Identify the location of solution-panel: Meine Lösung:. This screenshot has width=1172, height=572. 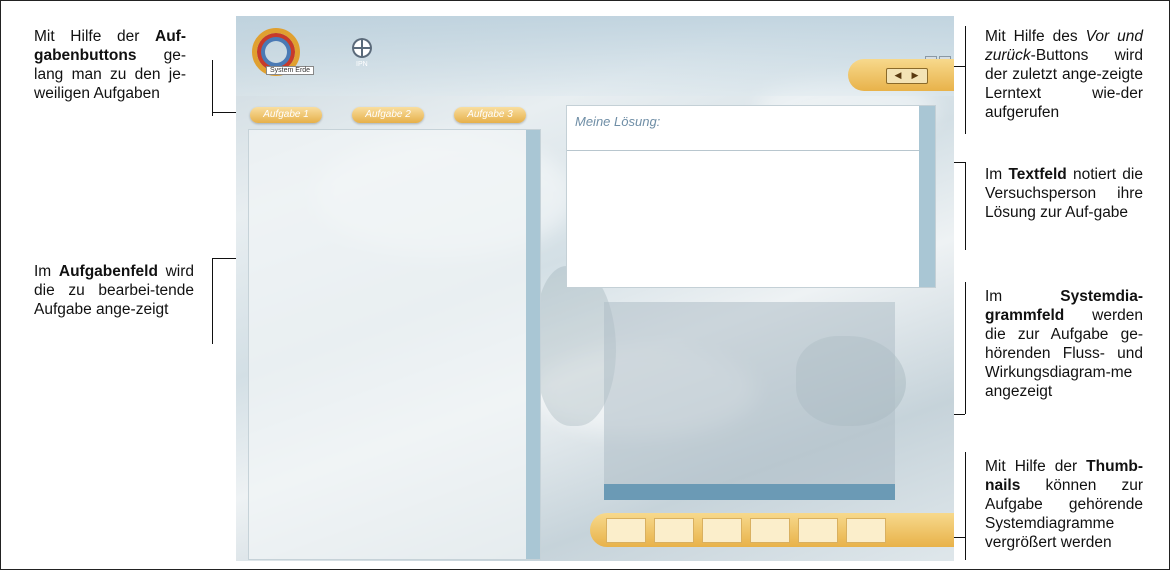
(751, 196).